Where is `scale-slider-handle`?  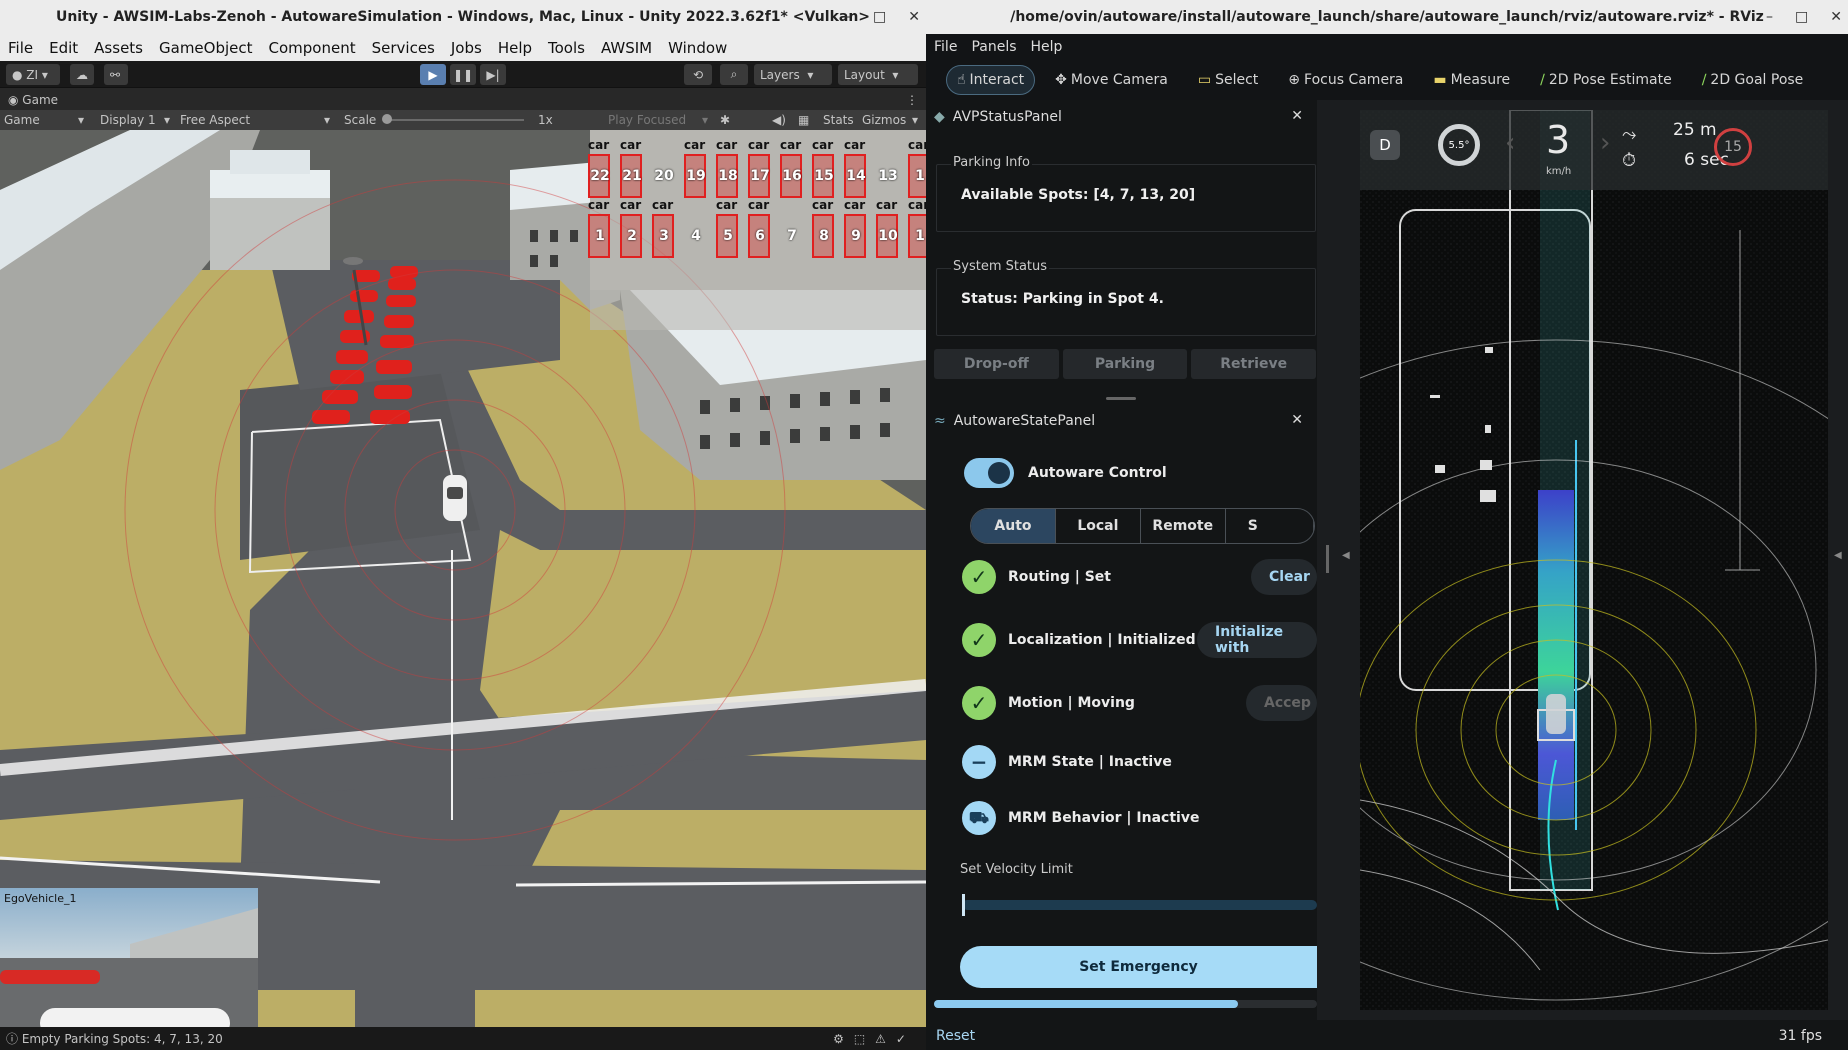
scale-slider-handle is located at coordinates (387, 119).